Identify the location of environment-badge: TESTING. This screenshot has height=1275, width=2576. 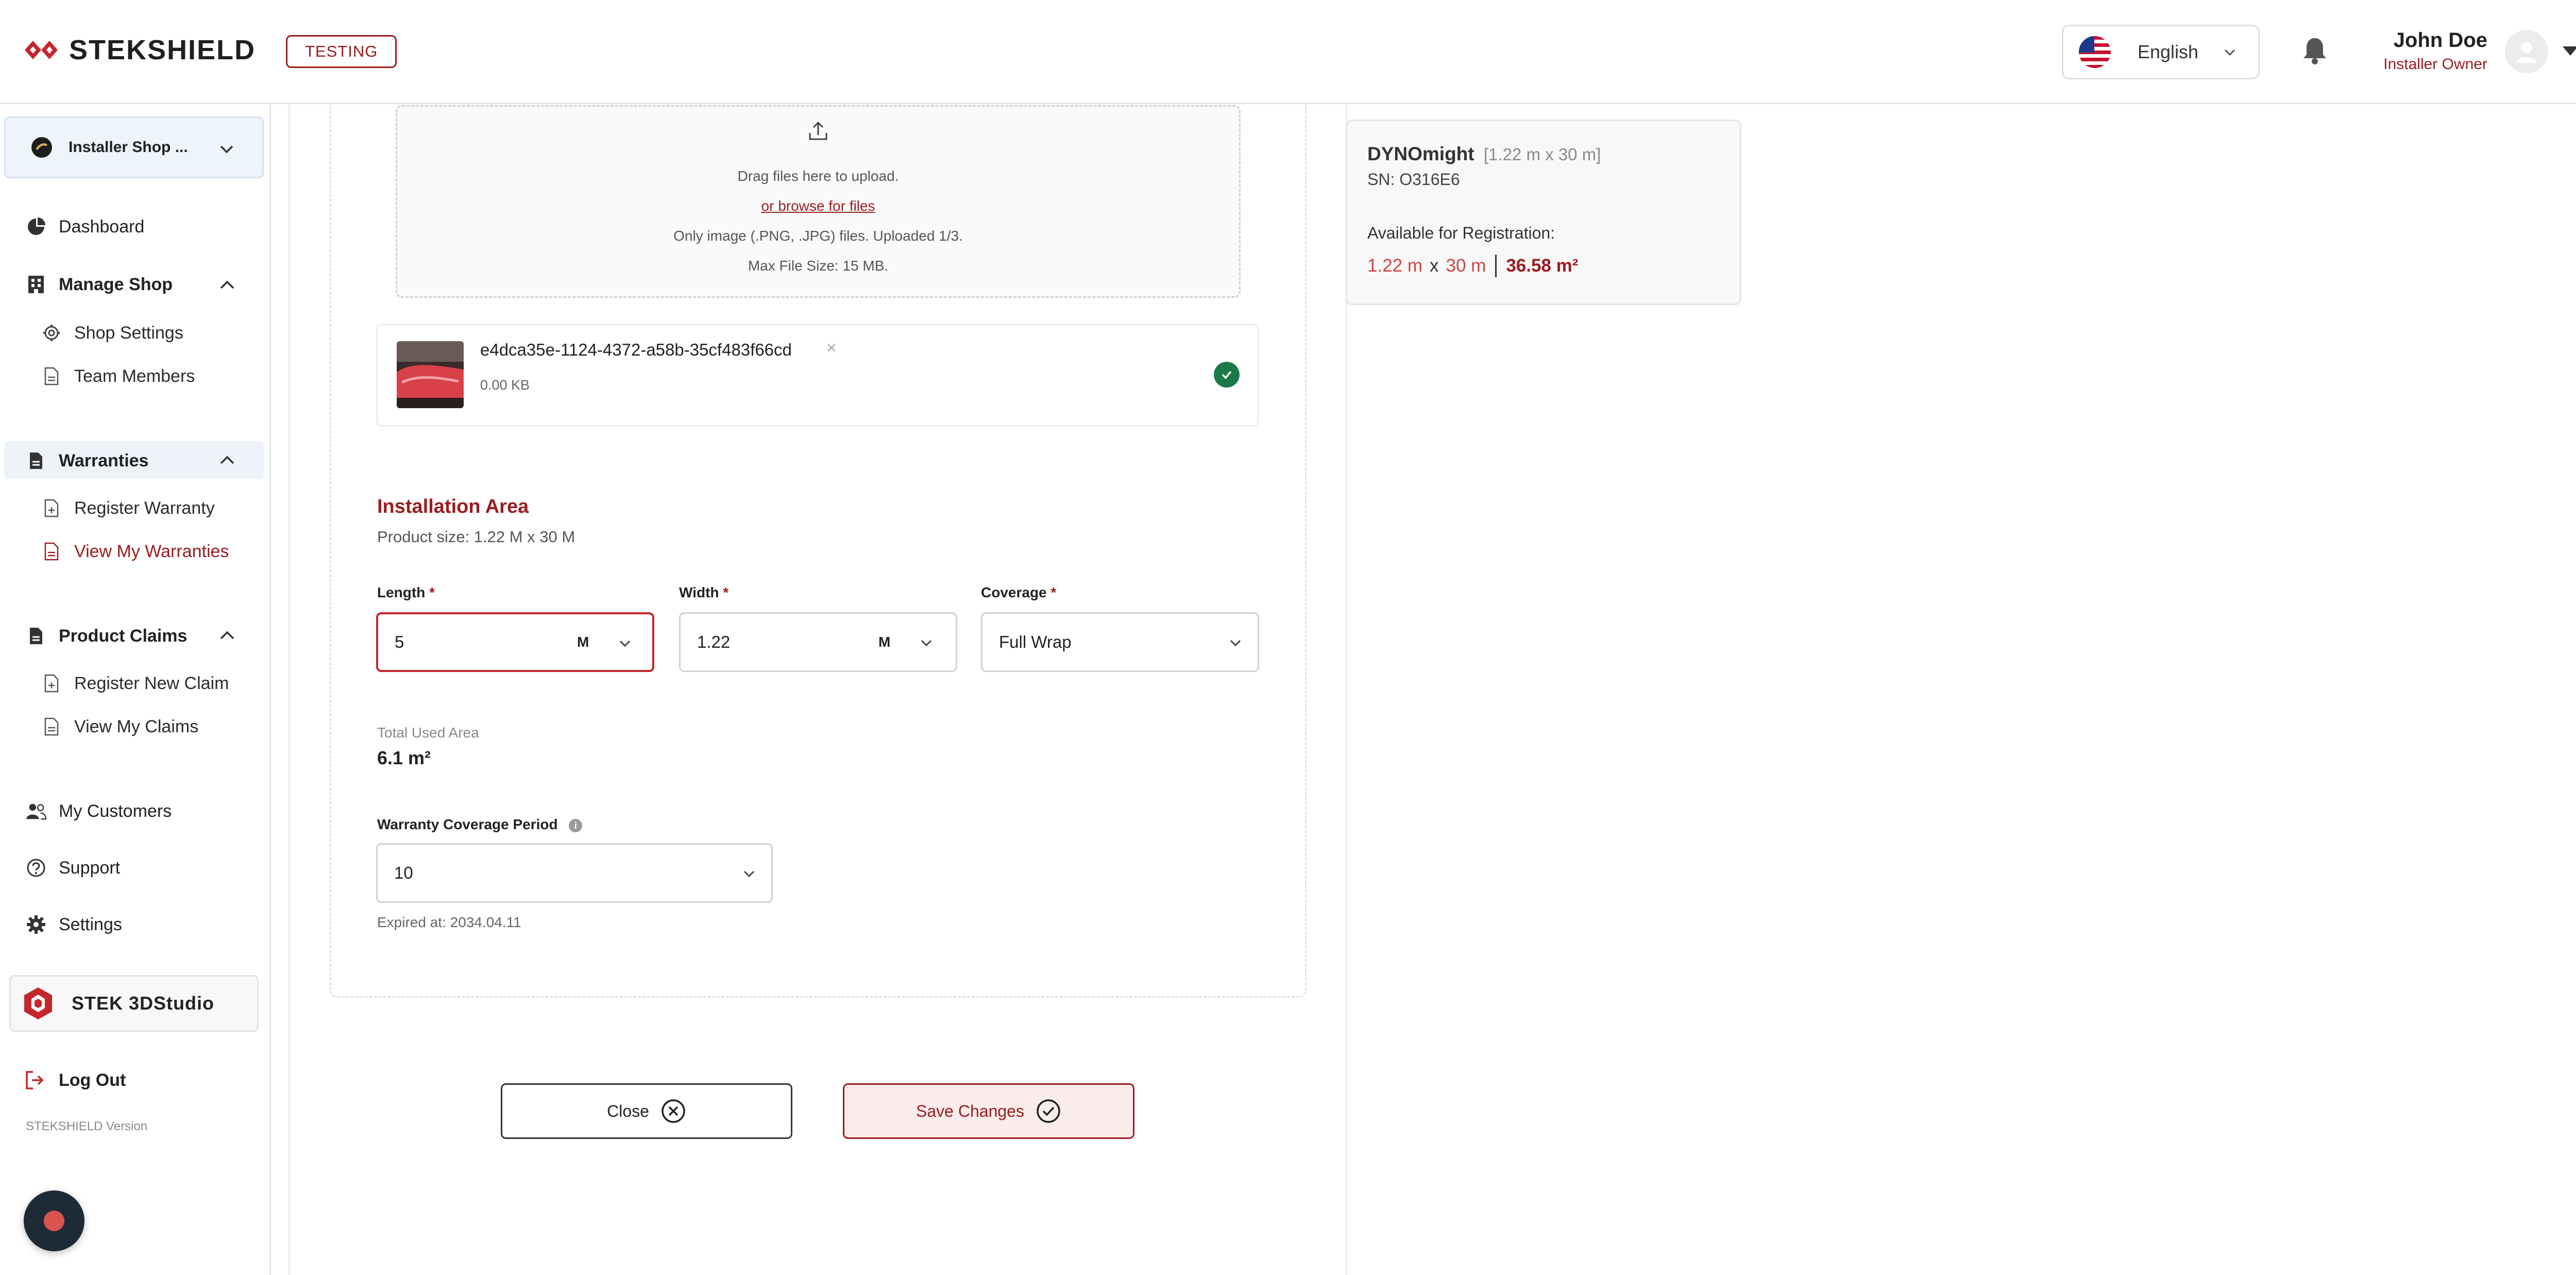
(341, 51).